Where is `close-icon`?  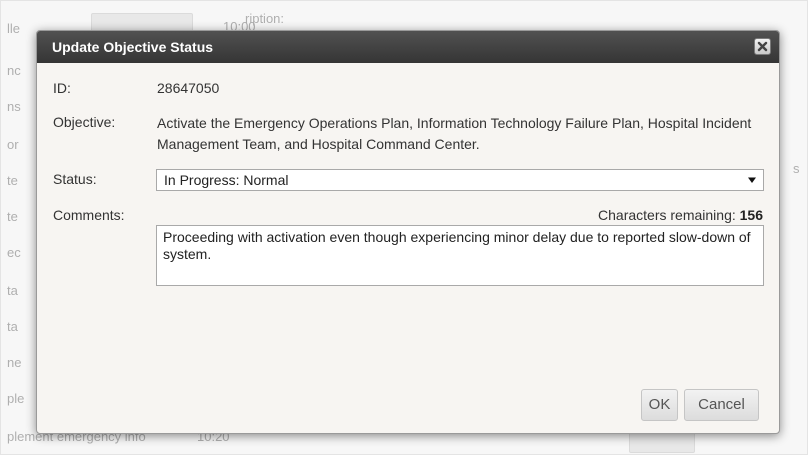
close-icon is located at coordinates (762, 46).